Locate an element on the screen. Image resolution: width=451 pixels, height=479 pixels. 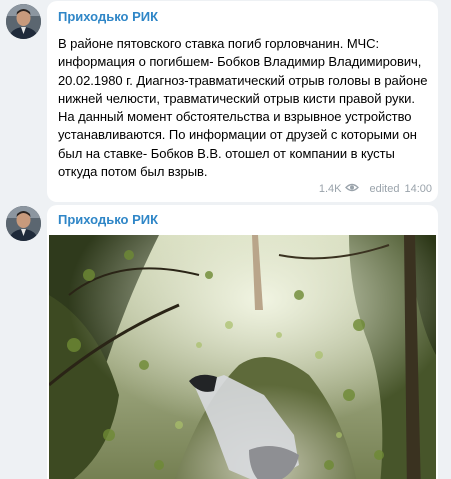
eye-icon is located at coordinates (352, 189).